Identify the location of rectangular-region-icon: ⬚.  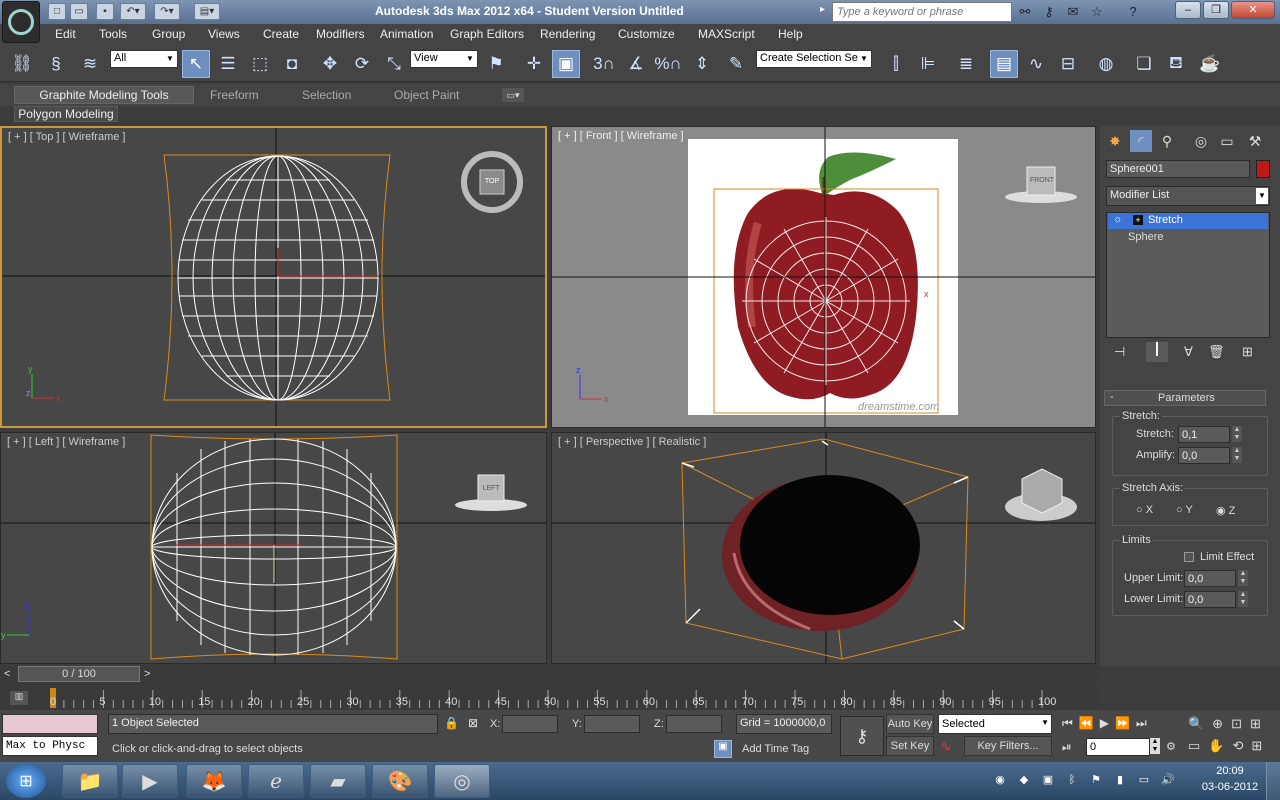
(260, 64).